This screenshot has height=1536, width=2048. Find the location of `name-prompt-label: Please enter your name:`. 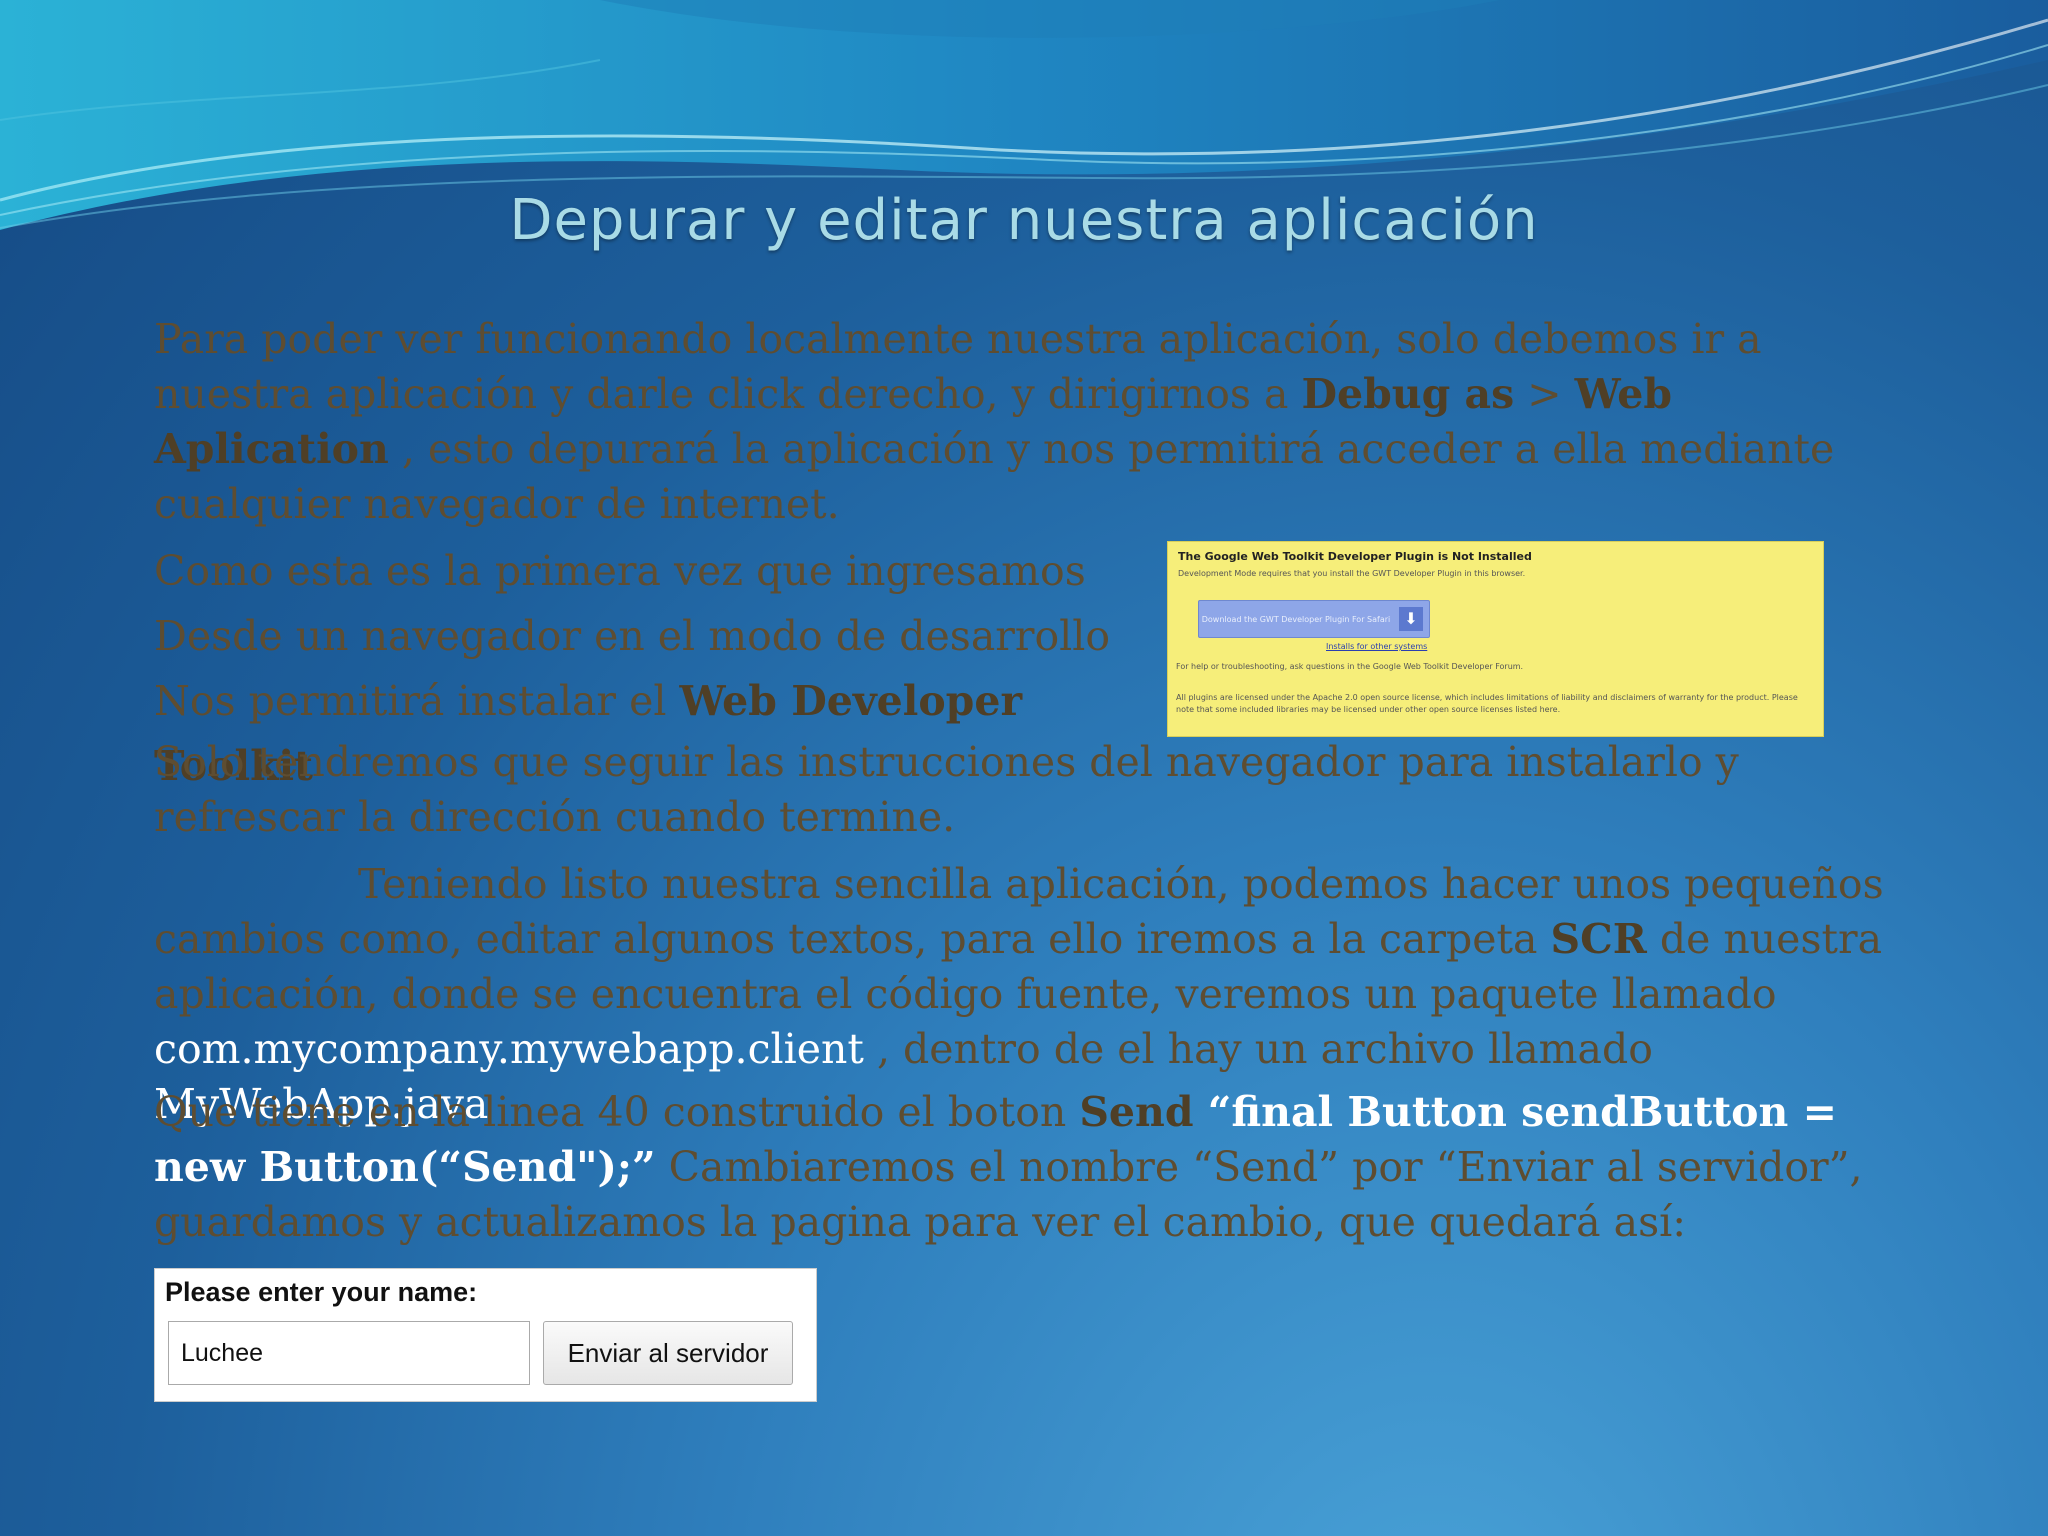

name-prompt-label: Please enter your name: is located at coordinates (321, 1292).